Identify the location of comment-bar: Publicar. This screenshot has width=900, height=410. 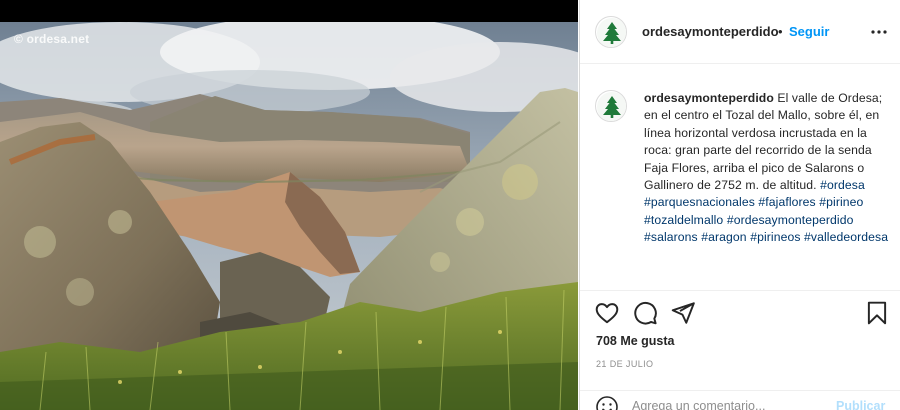
(740, 400).